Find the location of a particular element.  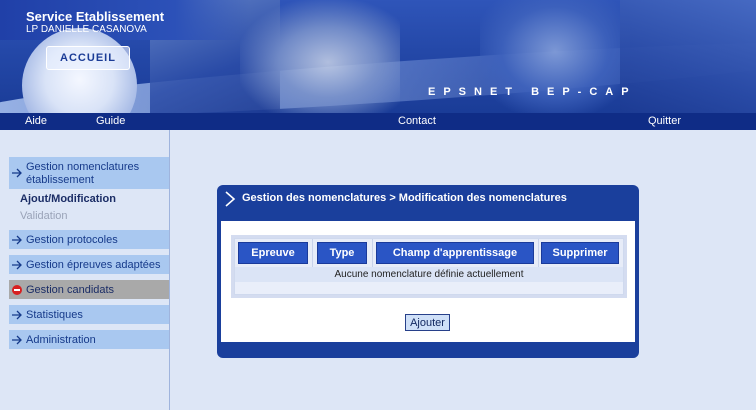

sidebar-item-label: Statistiques is located at coordinates (54, 315).